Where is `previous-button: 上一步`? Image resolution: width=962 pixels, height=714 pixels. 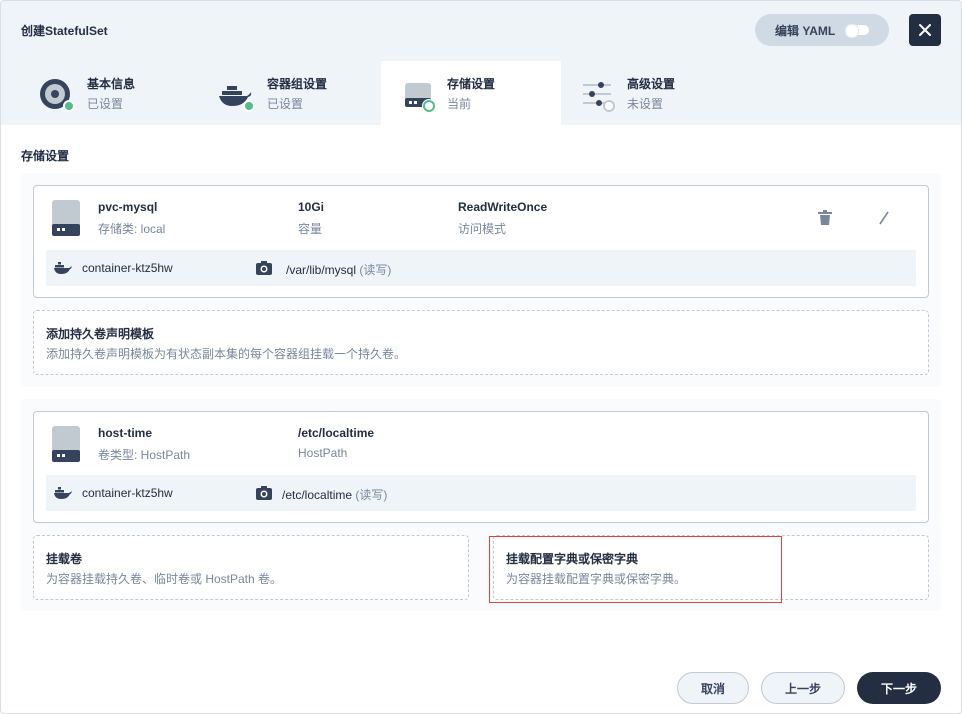
previous-button: 上一步 is located at coordinates (803, 688).